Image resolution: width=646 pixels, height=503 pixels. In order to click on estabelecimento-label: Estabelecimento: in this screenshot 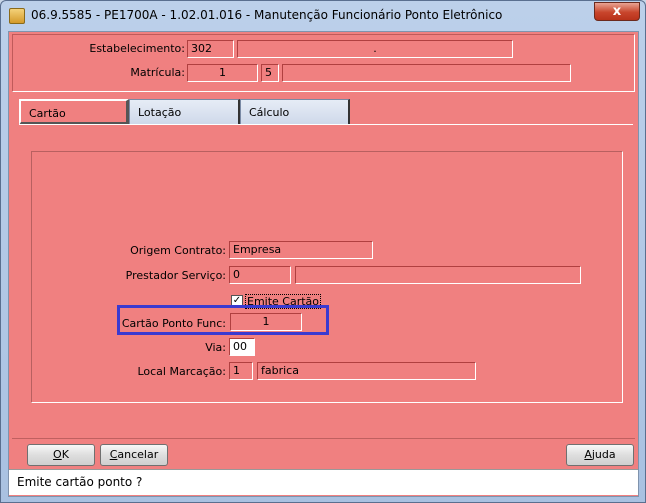, I will do `click(137, 48)`.